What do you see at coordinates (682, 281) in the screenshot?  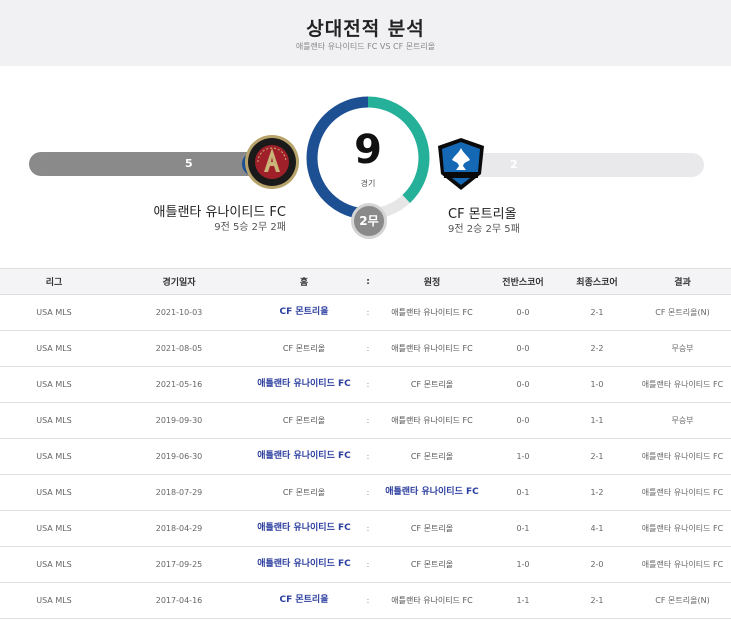 I see `col-result: 결과` at bounding box center [682, 281].